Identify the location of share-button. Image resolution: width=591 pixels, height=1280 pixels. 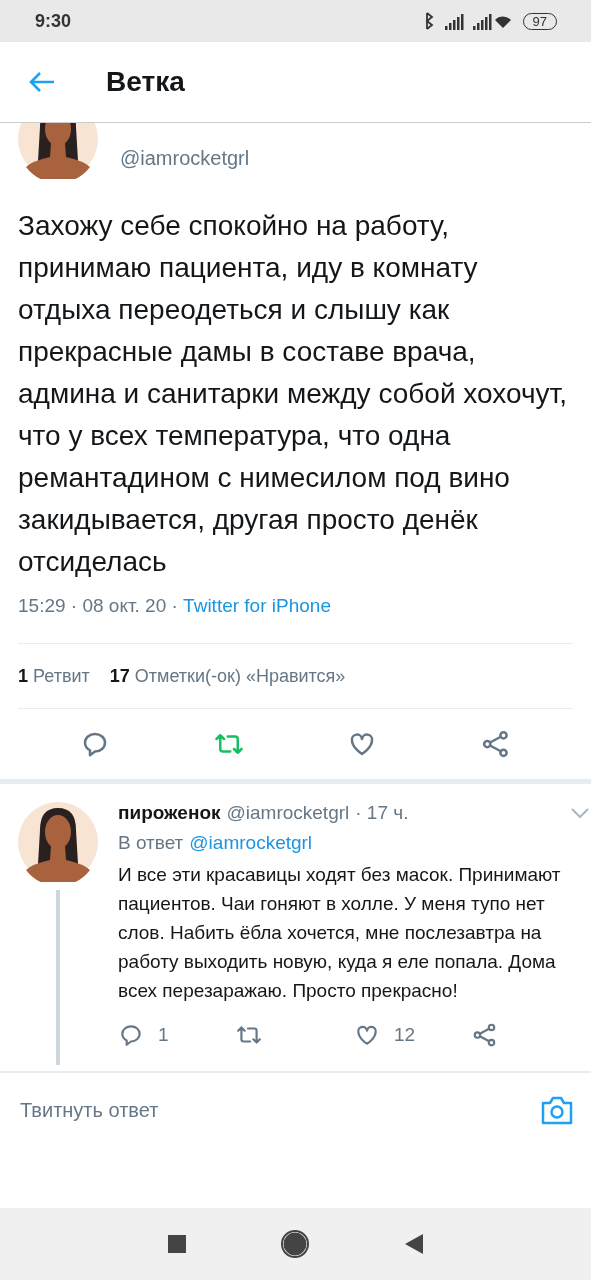
(485, 1035).